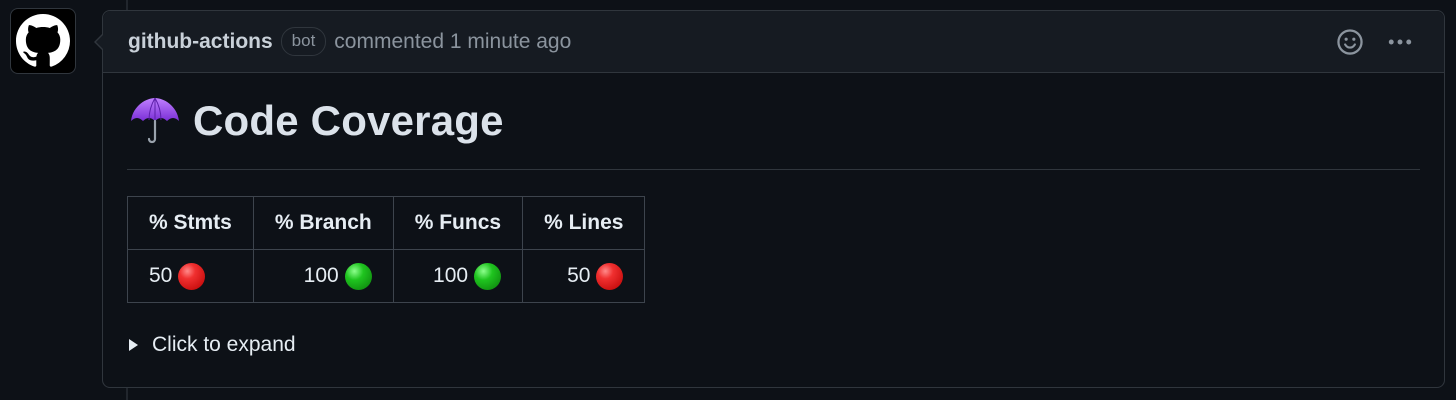 The height and width of the screenshot is (400, 1456). What do you see at coordinates (303, 41) in the screenshot?
I see `bot-badge: bot` at bounding box center [303, 41].